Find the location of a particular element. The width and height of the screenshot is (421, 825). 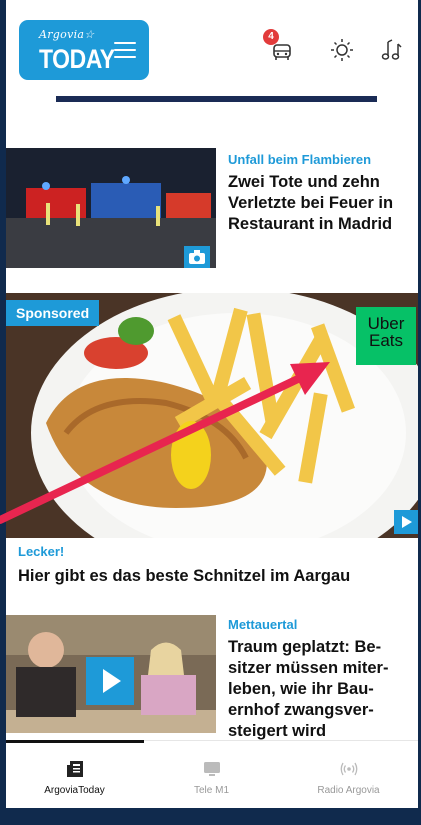

headline-line: ernhof zwangsver- is located at coordinates (301, 710).